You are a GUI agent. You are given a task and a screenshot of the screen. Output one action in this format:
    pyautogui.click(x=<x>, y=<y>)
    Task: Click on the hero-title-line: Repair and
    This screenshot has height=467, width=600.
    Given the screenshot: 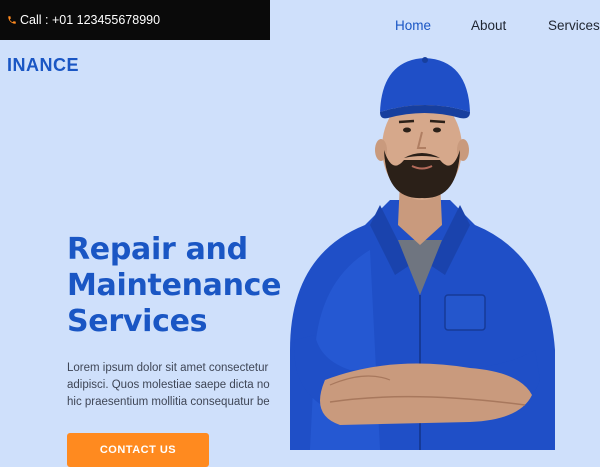 What is the action you would take?
    pyautogui.click(x=157, y=249)
    